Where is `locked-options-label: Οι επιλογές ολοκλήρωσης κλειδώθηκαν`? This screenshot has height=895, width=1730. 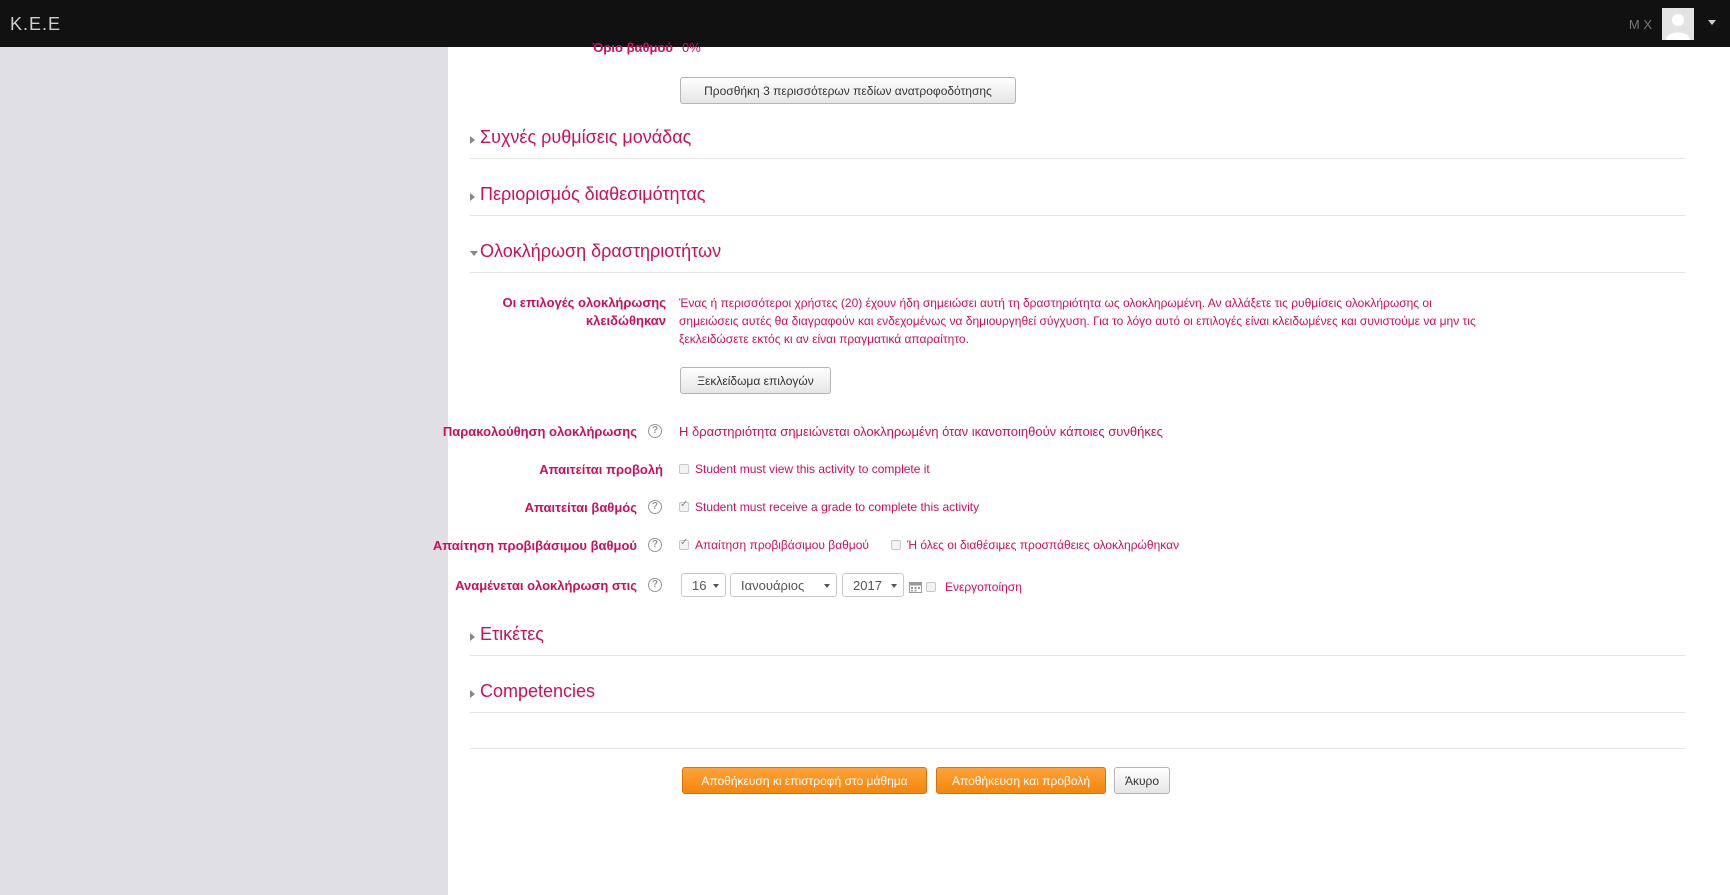
locked-options-label: Οι επιλογές ολοκλήρωσης κλειδώθηκαν is located at coordinates (563, 312).